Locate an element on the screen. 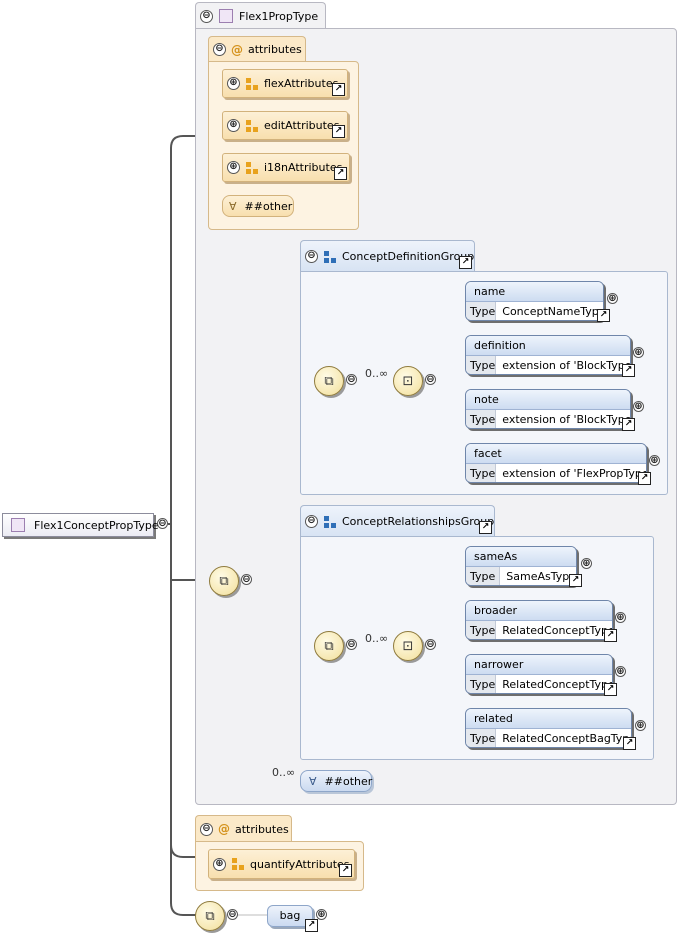 The image size is (678, 935). element-name-label: note is located at coordinates (548, 400).